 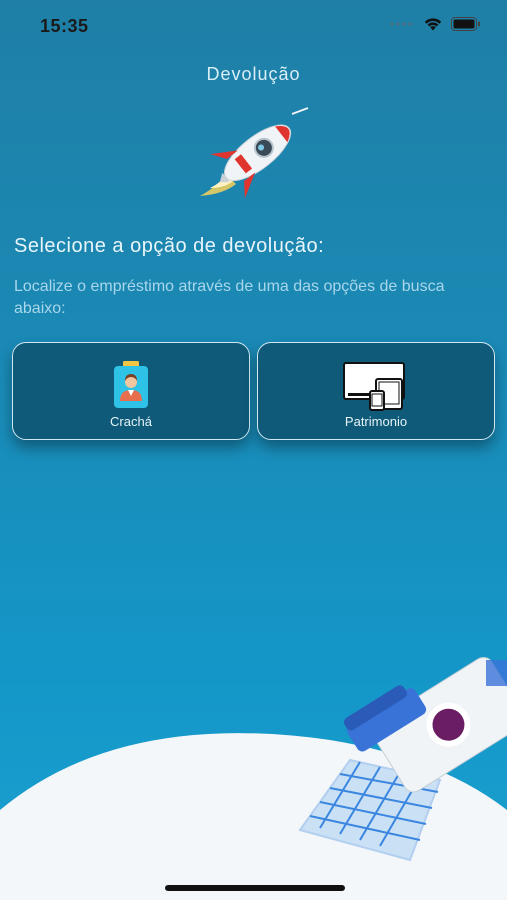 I want to click on battery-icon, so click(x=465, y=24).